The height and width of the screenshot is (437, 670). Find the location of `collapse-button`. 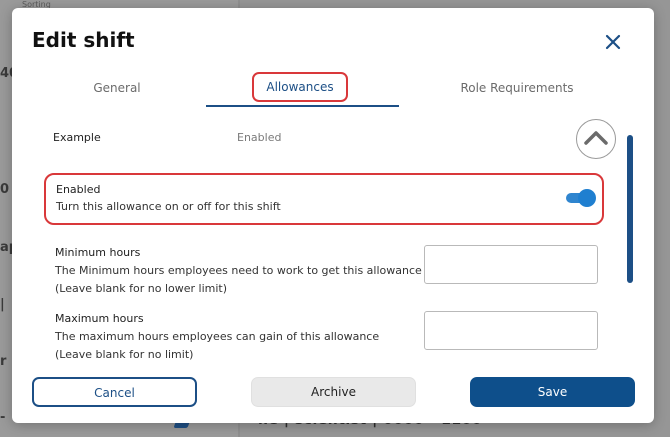

collapse-button is located at coordinates (596, 139).